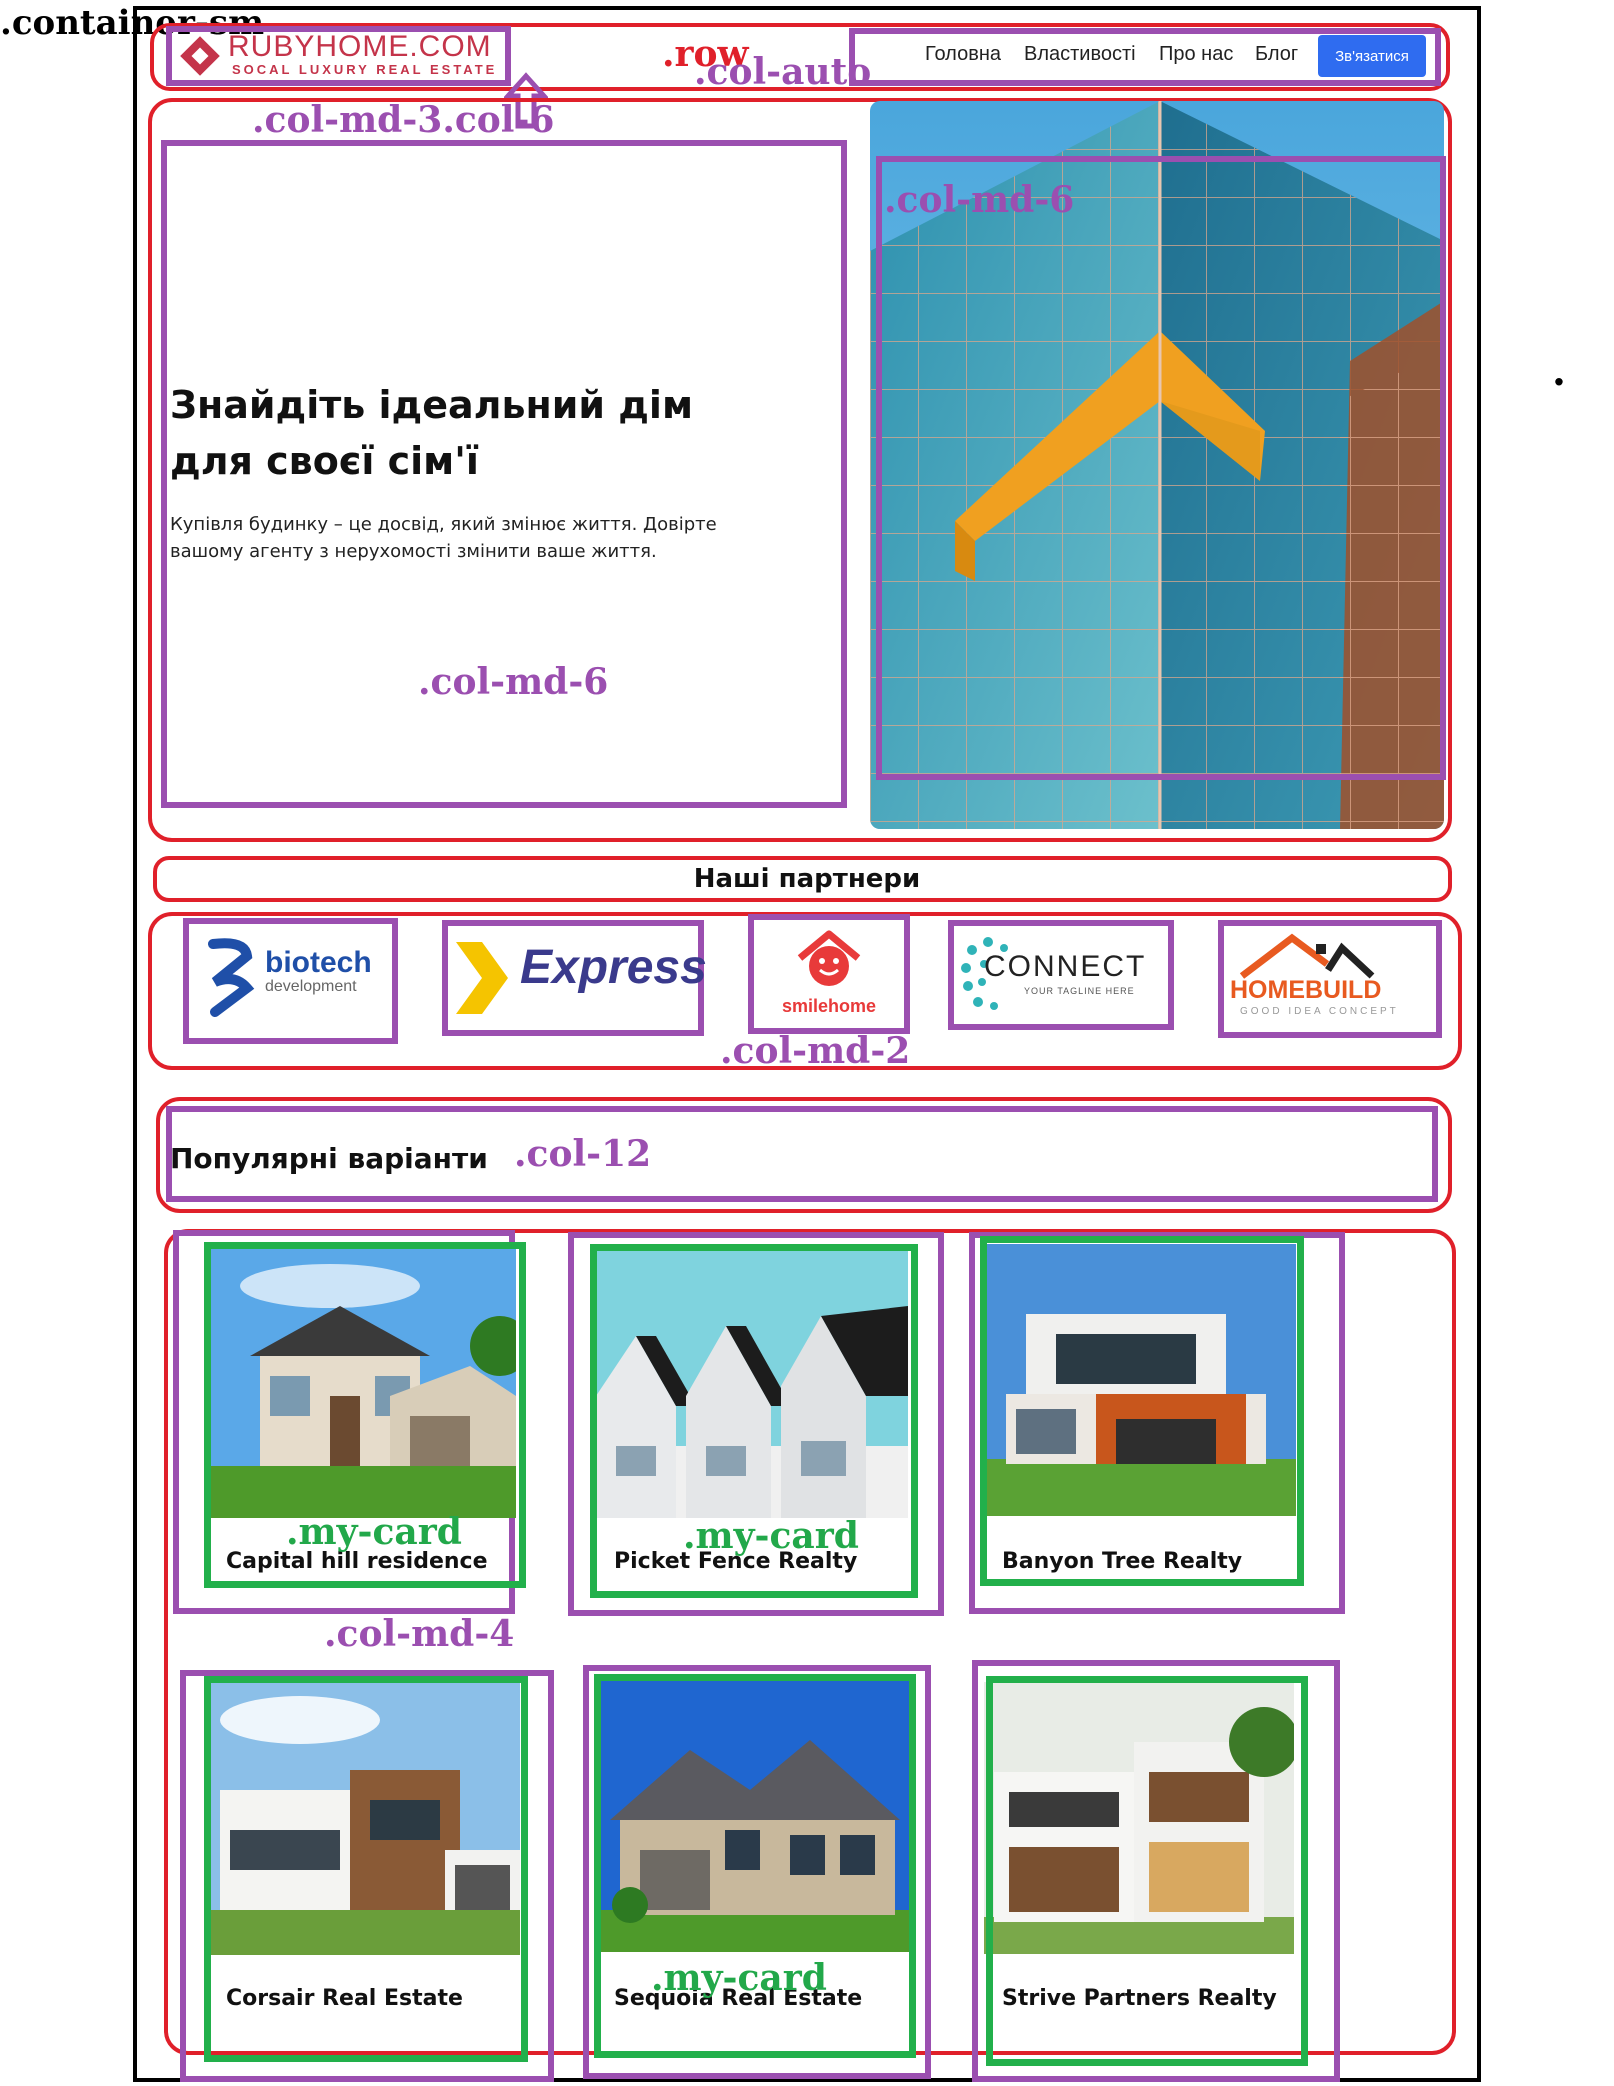 The image size is (1614, 2086). I want to click on brand-tagline: SOCAL LUXURY REAL ESTATE, so click(365, 69).